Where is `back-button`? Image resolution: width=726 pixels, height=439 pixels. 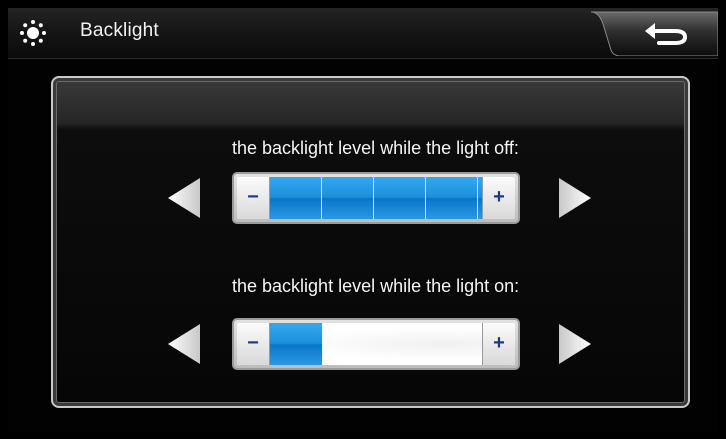
back-button is located at coordinates (654, 33).